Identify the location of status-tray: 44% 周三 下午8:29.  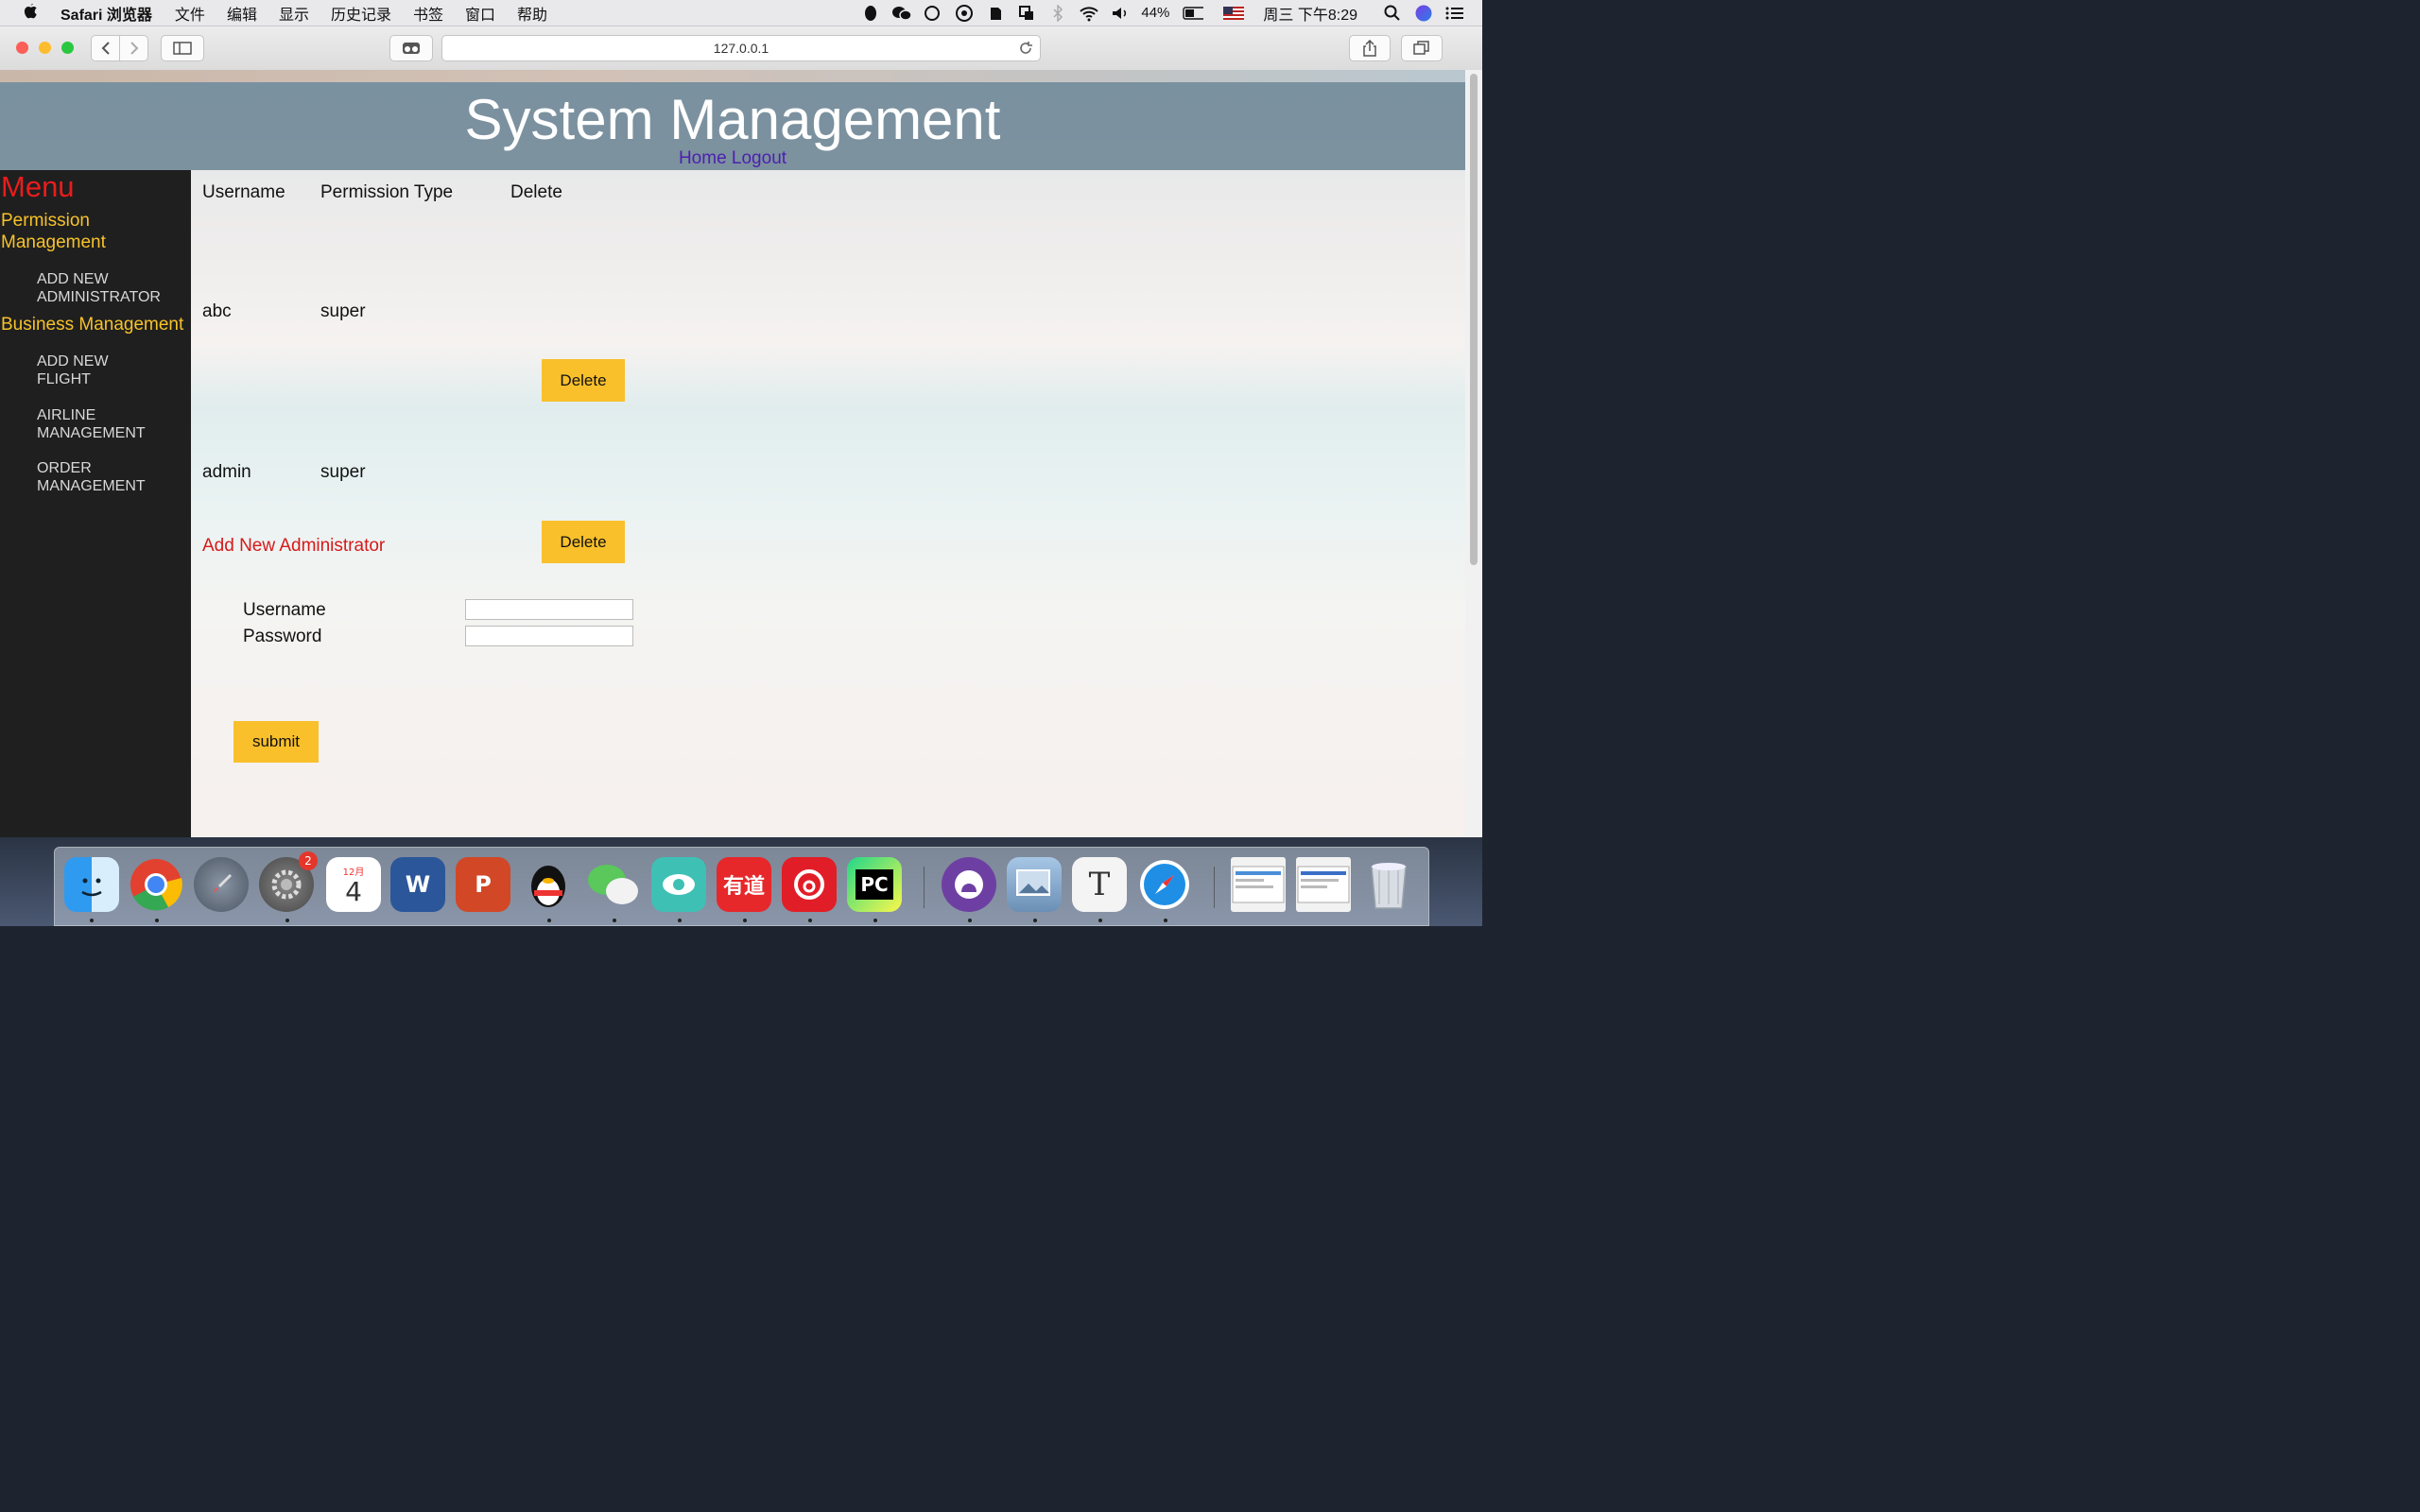
(1171, 13).